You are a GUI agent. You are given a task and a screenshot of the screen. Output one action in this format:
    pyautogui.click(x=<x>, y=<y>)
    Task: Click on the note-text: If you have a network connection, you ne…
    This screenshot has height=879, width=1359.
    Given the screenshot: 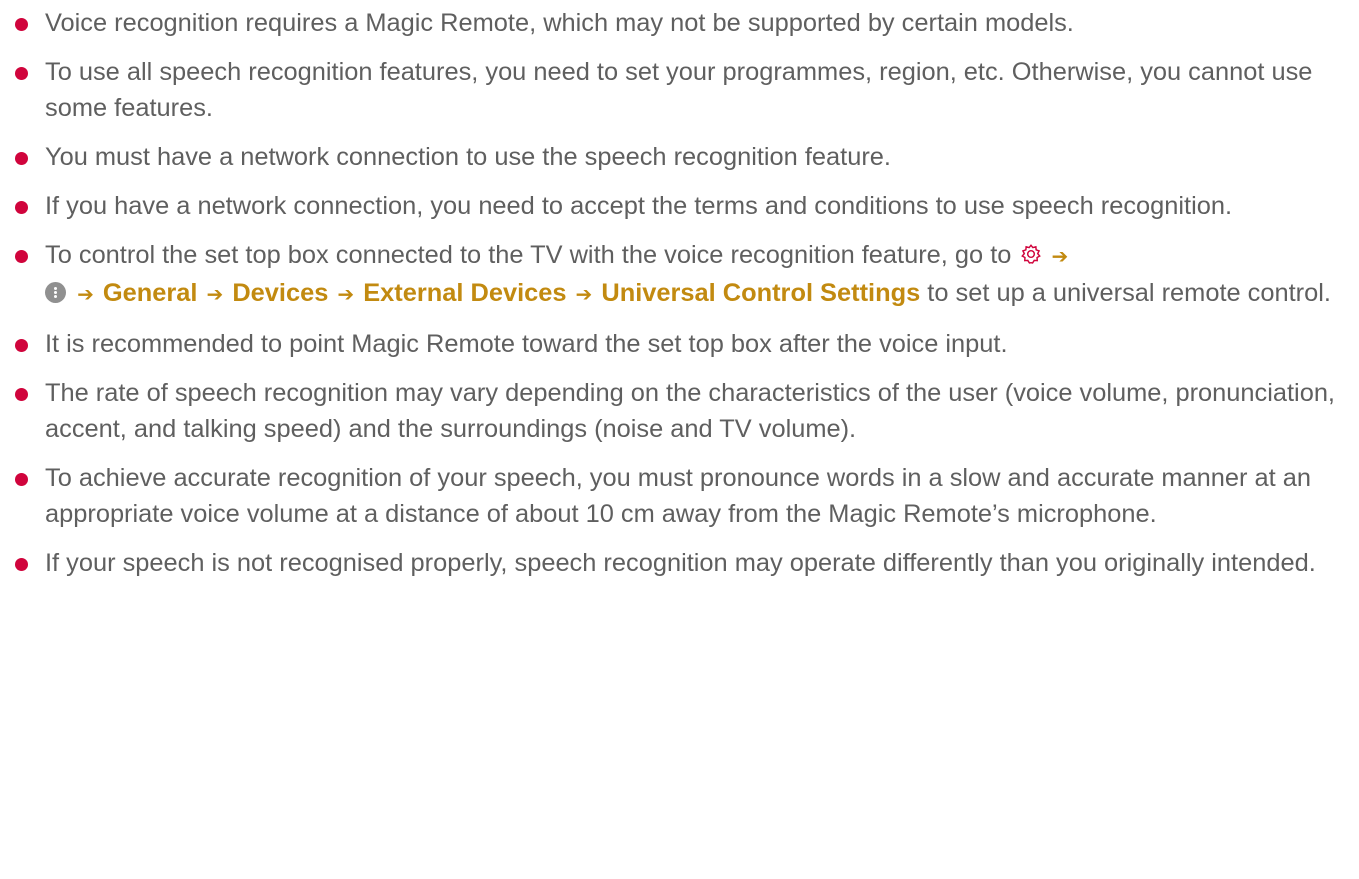 What is the action you would take?
    pyautogui.click(x=639, y=206)
    